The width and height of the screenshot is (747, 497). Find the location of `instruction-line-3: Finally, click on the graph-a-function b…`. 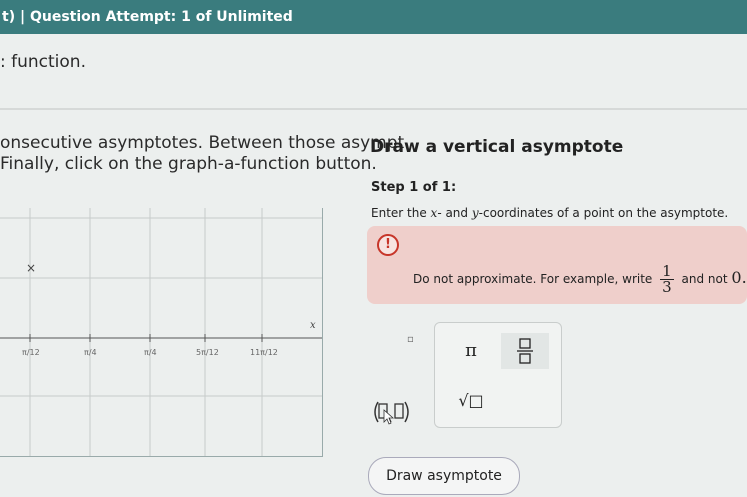

instruction-line-3: Finally, click on the graph-a-function b… is located at coordinates (188, 164).